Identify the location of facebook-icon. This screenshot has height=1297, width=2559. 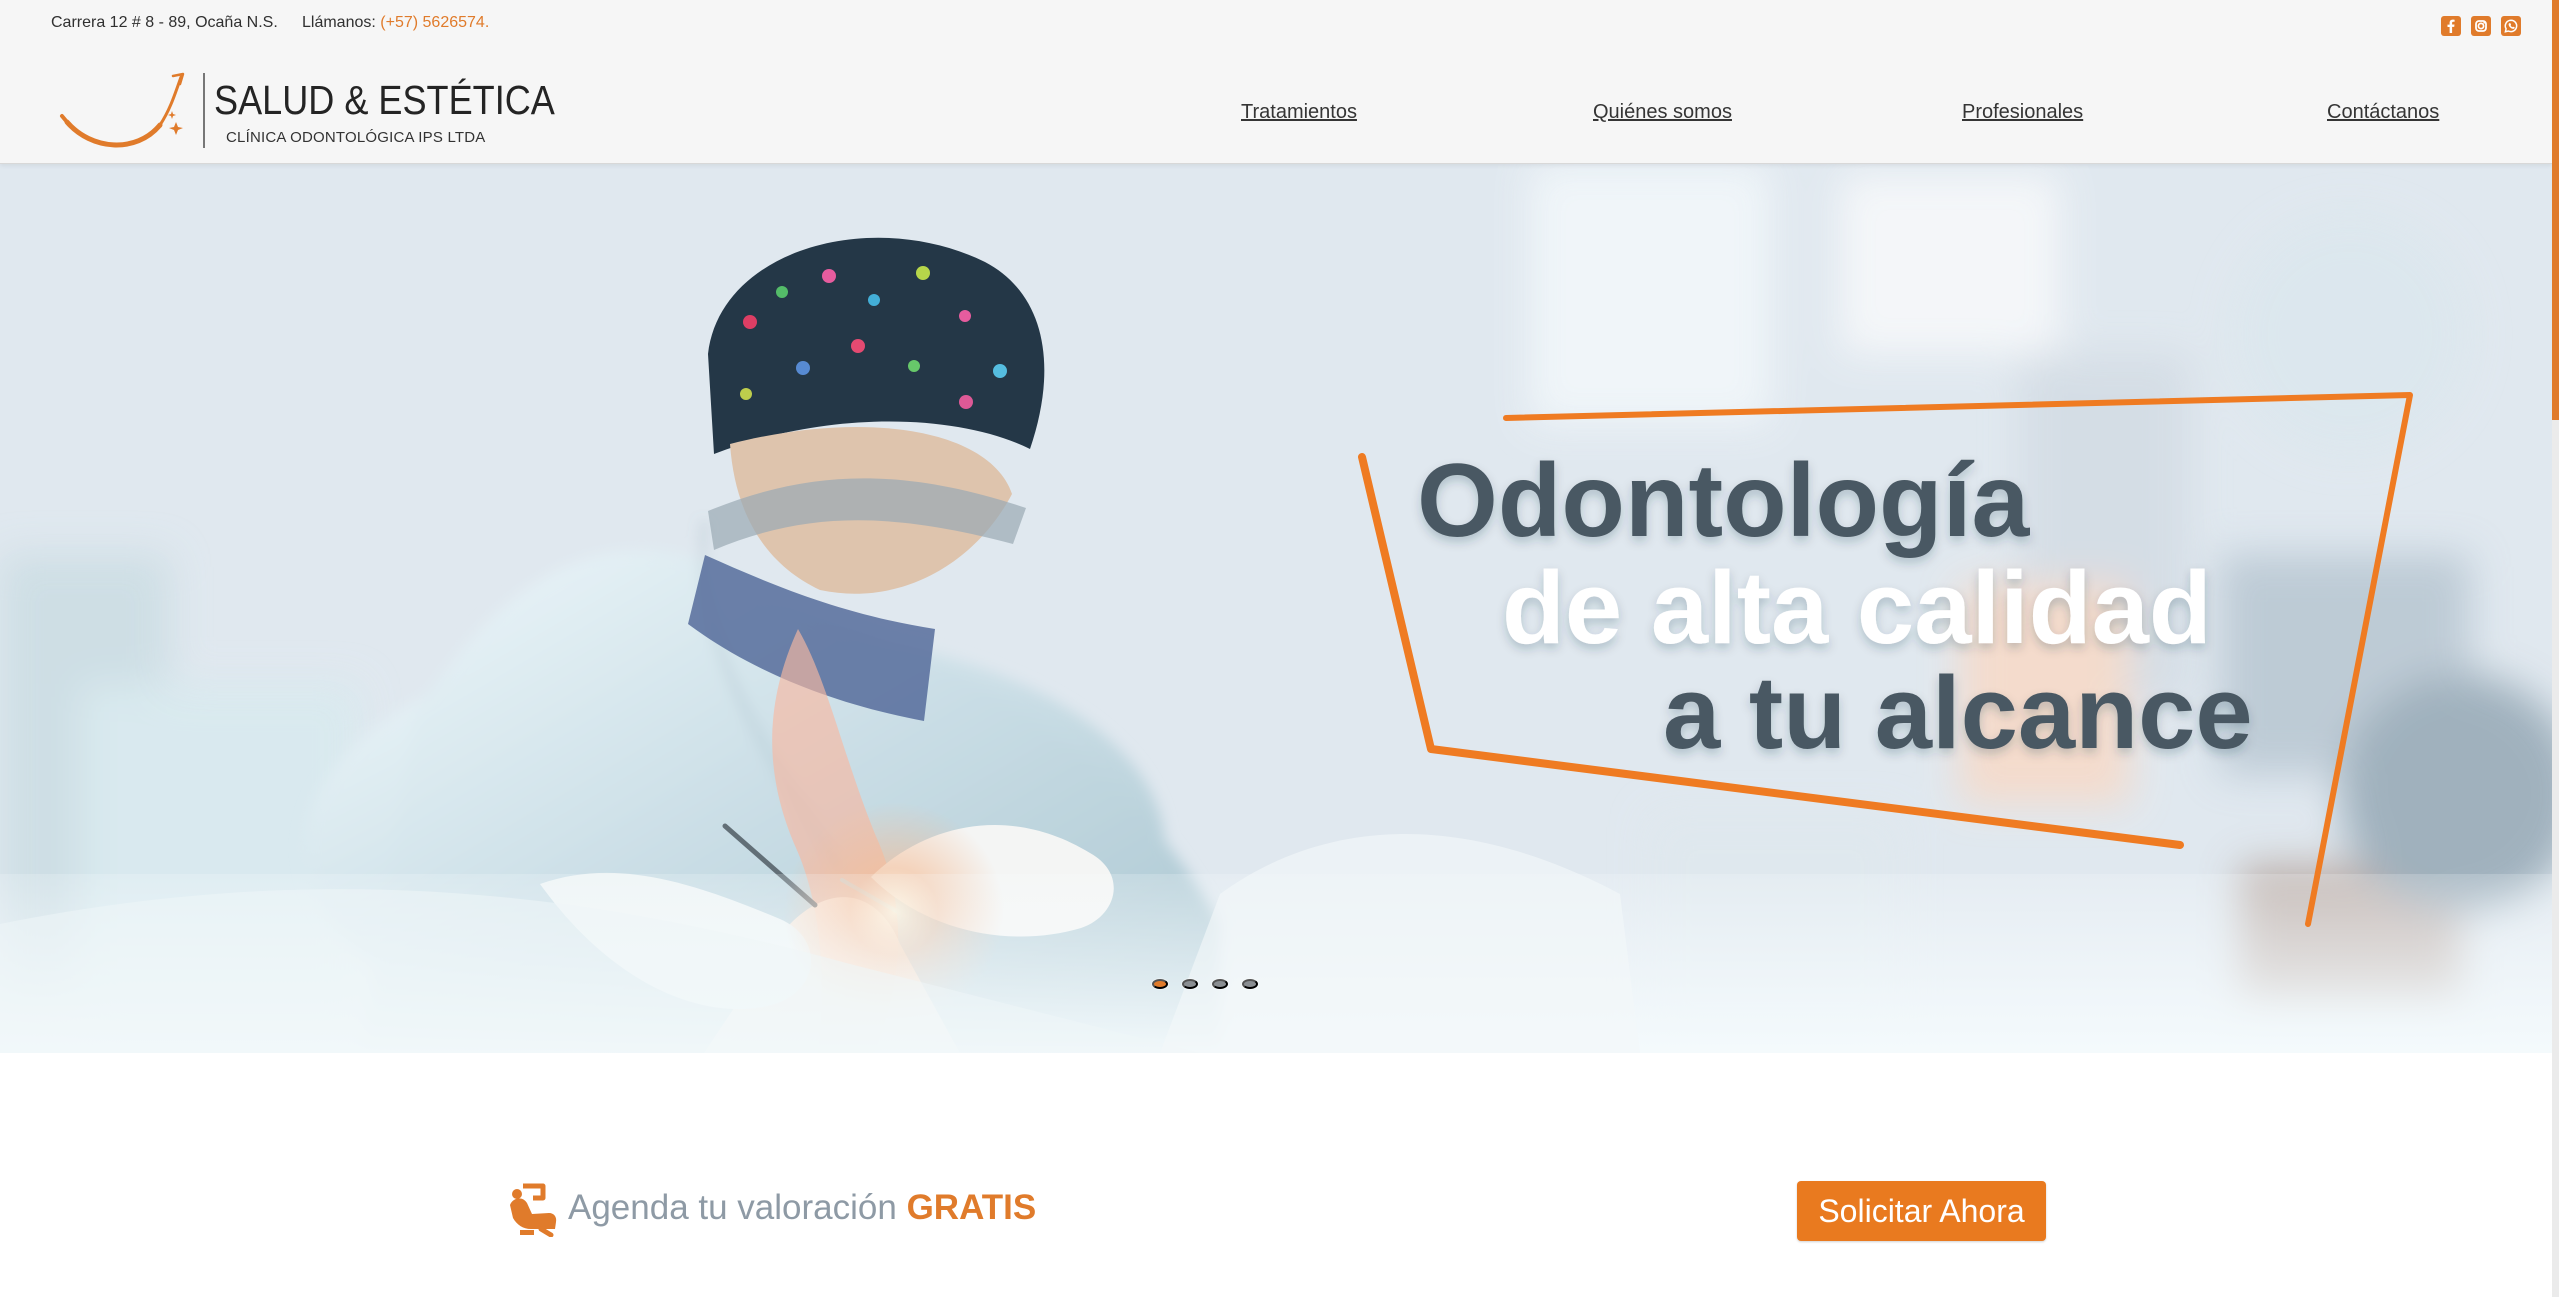
(2451, 26).